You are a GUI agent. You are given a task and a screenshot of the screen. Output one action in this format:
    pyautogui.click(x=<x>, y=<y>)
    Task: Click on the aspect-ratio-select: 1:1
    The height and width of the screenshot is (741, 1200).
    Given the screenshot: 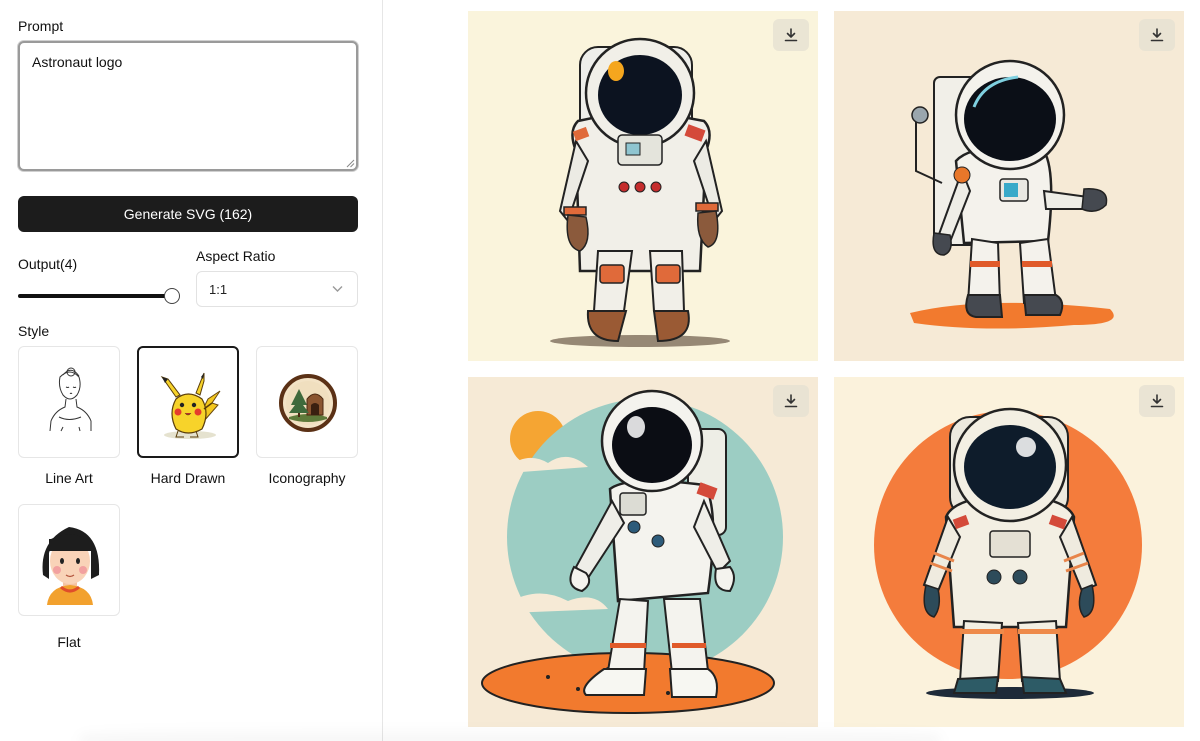 What is the action you would take?
    pyautogui.click(x=277, y=289)
    